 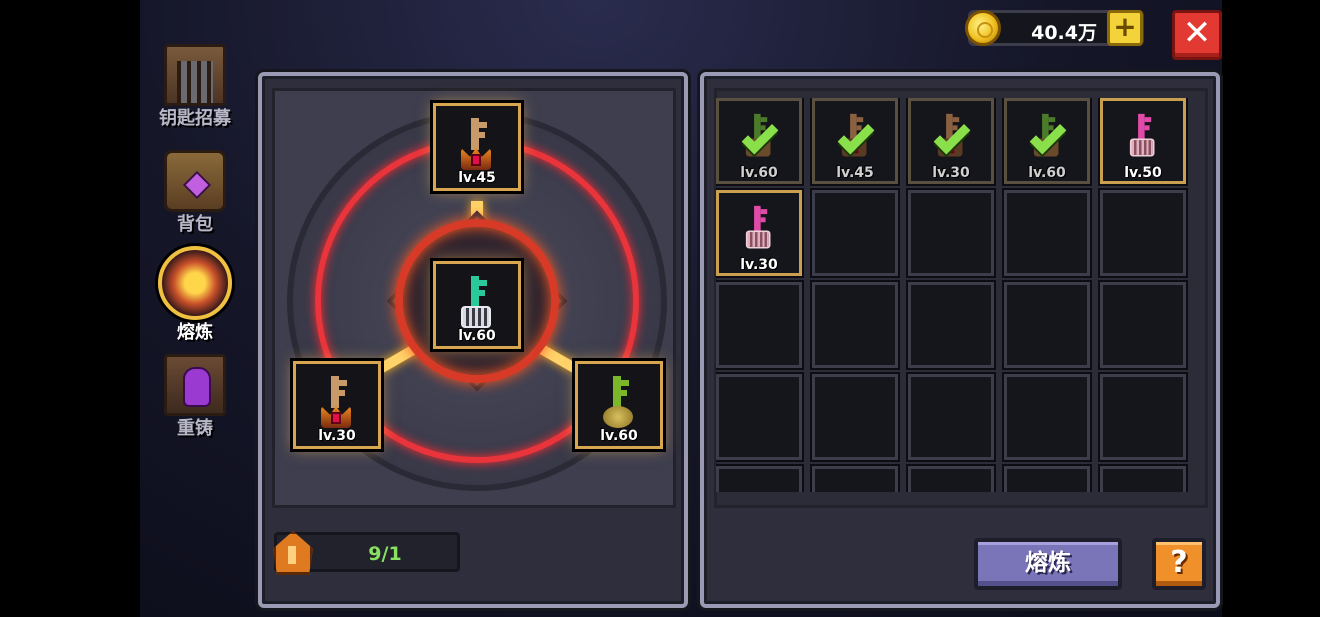 I want to click on plus-icon: +, so click(x=1125, y=28).